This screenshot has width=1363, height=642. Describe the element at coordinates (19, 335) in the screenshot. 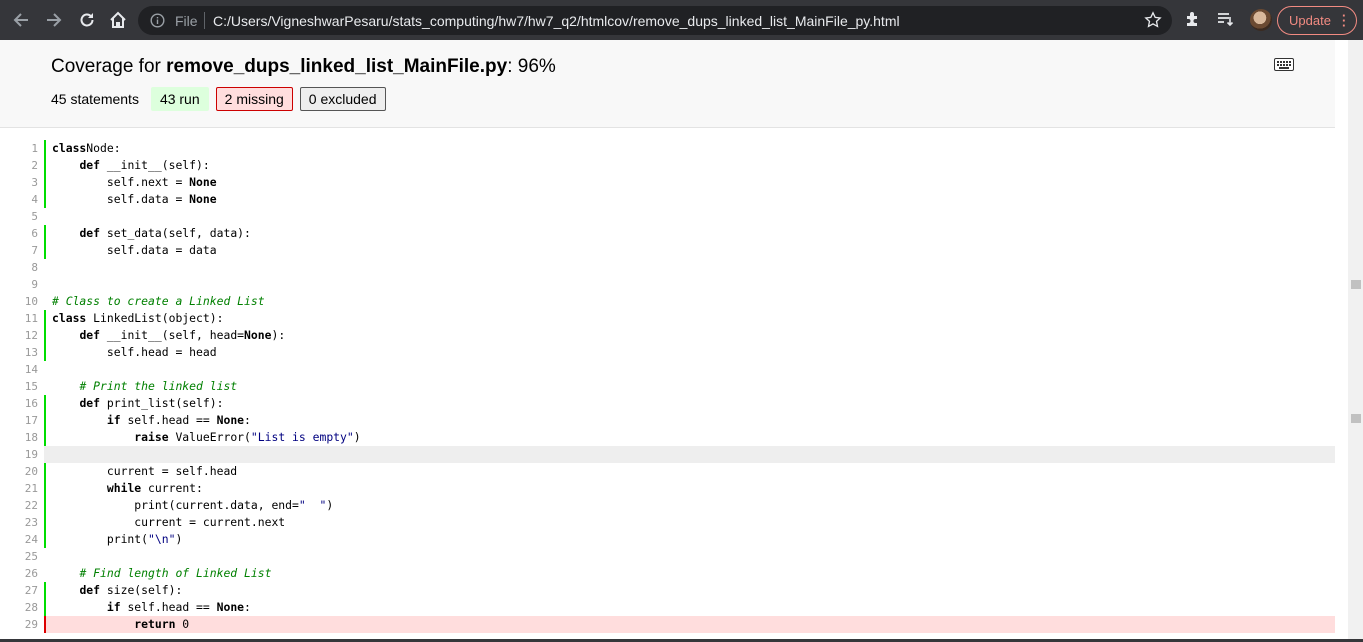

I see `line-number: 12` at that location.